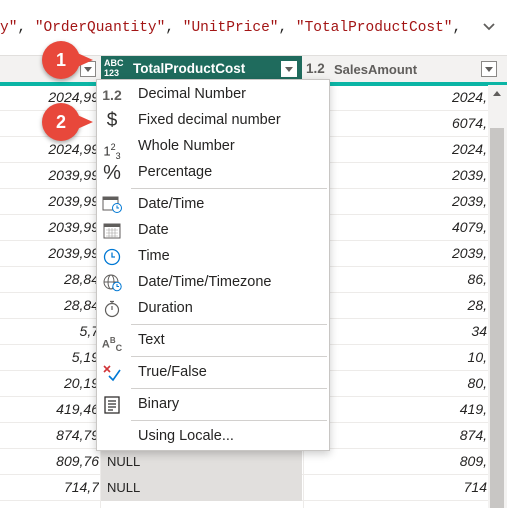 The height and width of the screenshot is (508, 507). Describe the element at coordinates (171, 204) in the screenshot. I see `menu-item-label: Date/Time` at that location.